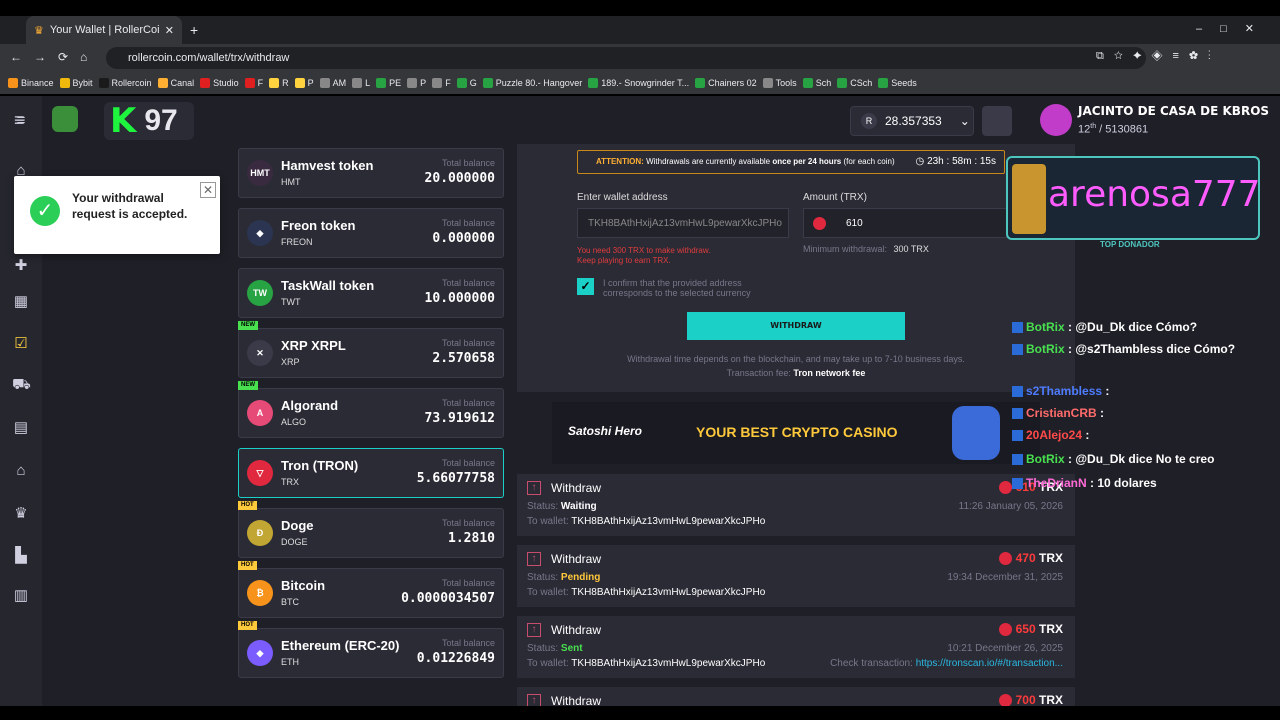 The height and width of the screenshot is (720, 1280). What do you see at coordinates (21, 301) in the screenshot?
I see `calendar-icon: ▦` at bounding box center [21, 301].